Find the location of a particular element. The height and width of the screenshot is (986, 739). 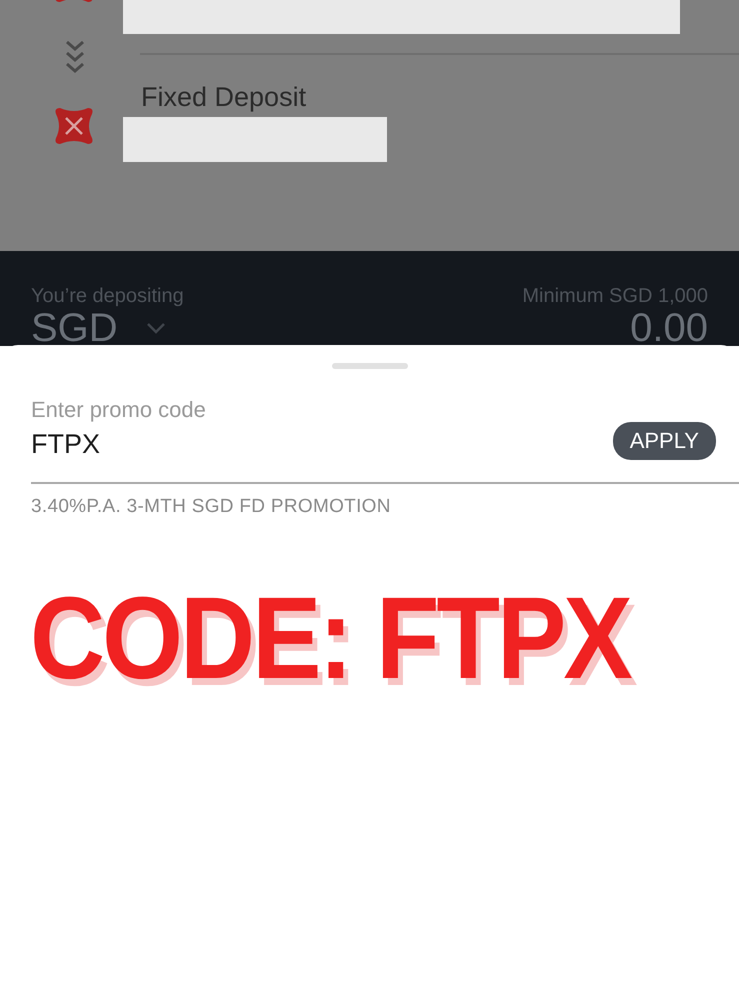

chevron-down-icon is located at coordinates (156, 328).